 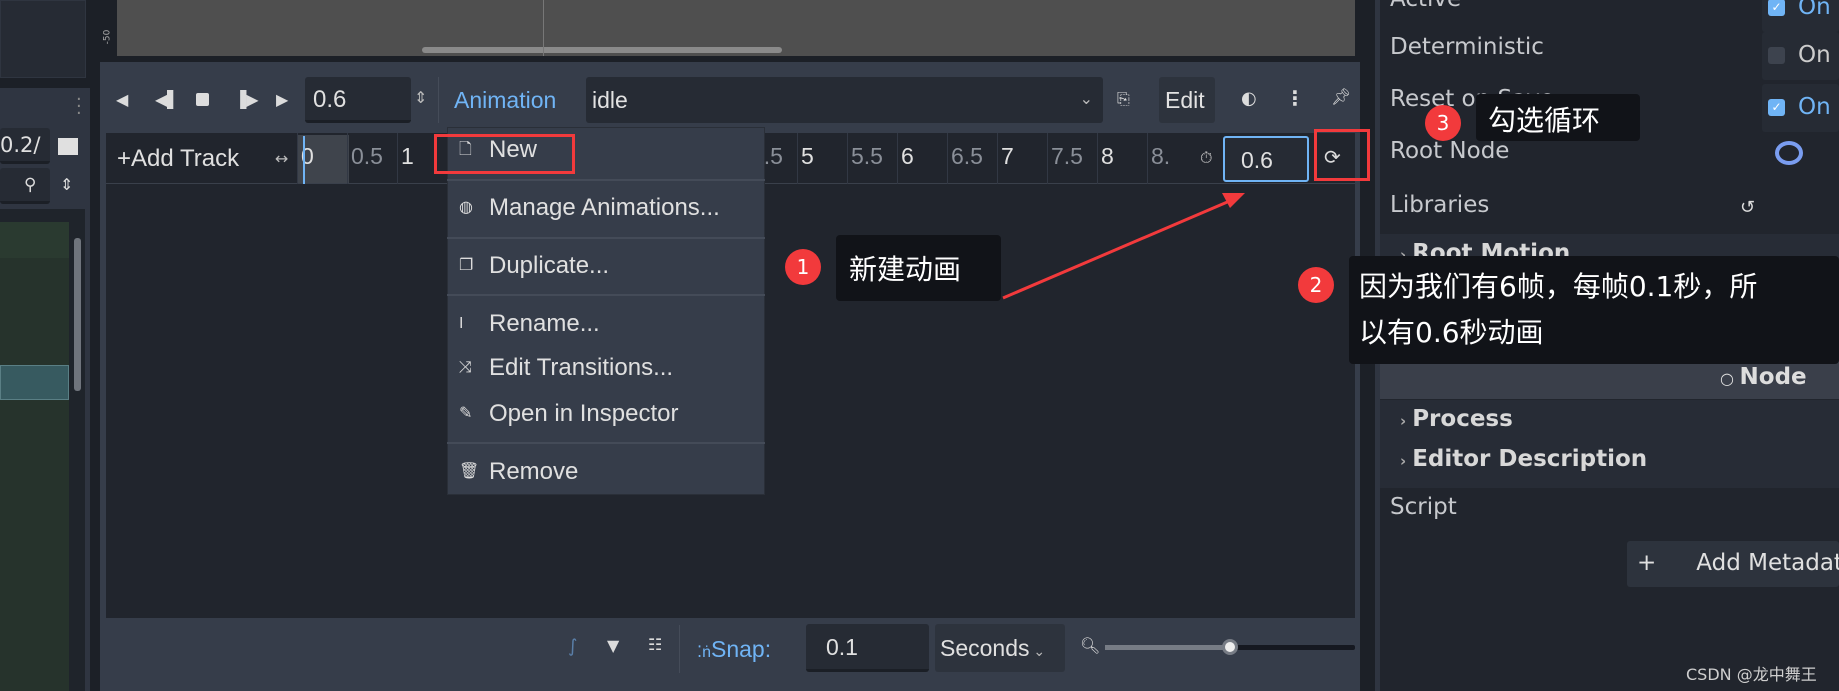 What do you see at coordinates (1544, 120) in the screenshot?
I see `annotation-text: 勾选循环` at bounding box center [1544, 120].